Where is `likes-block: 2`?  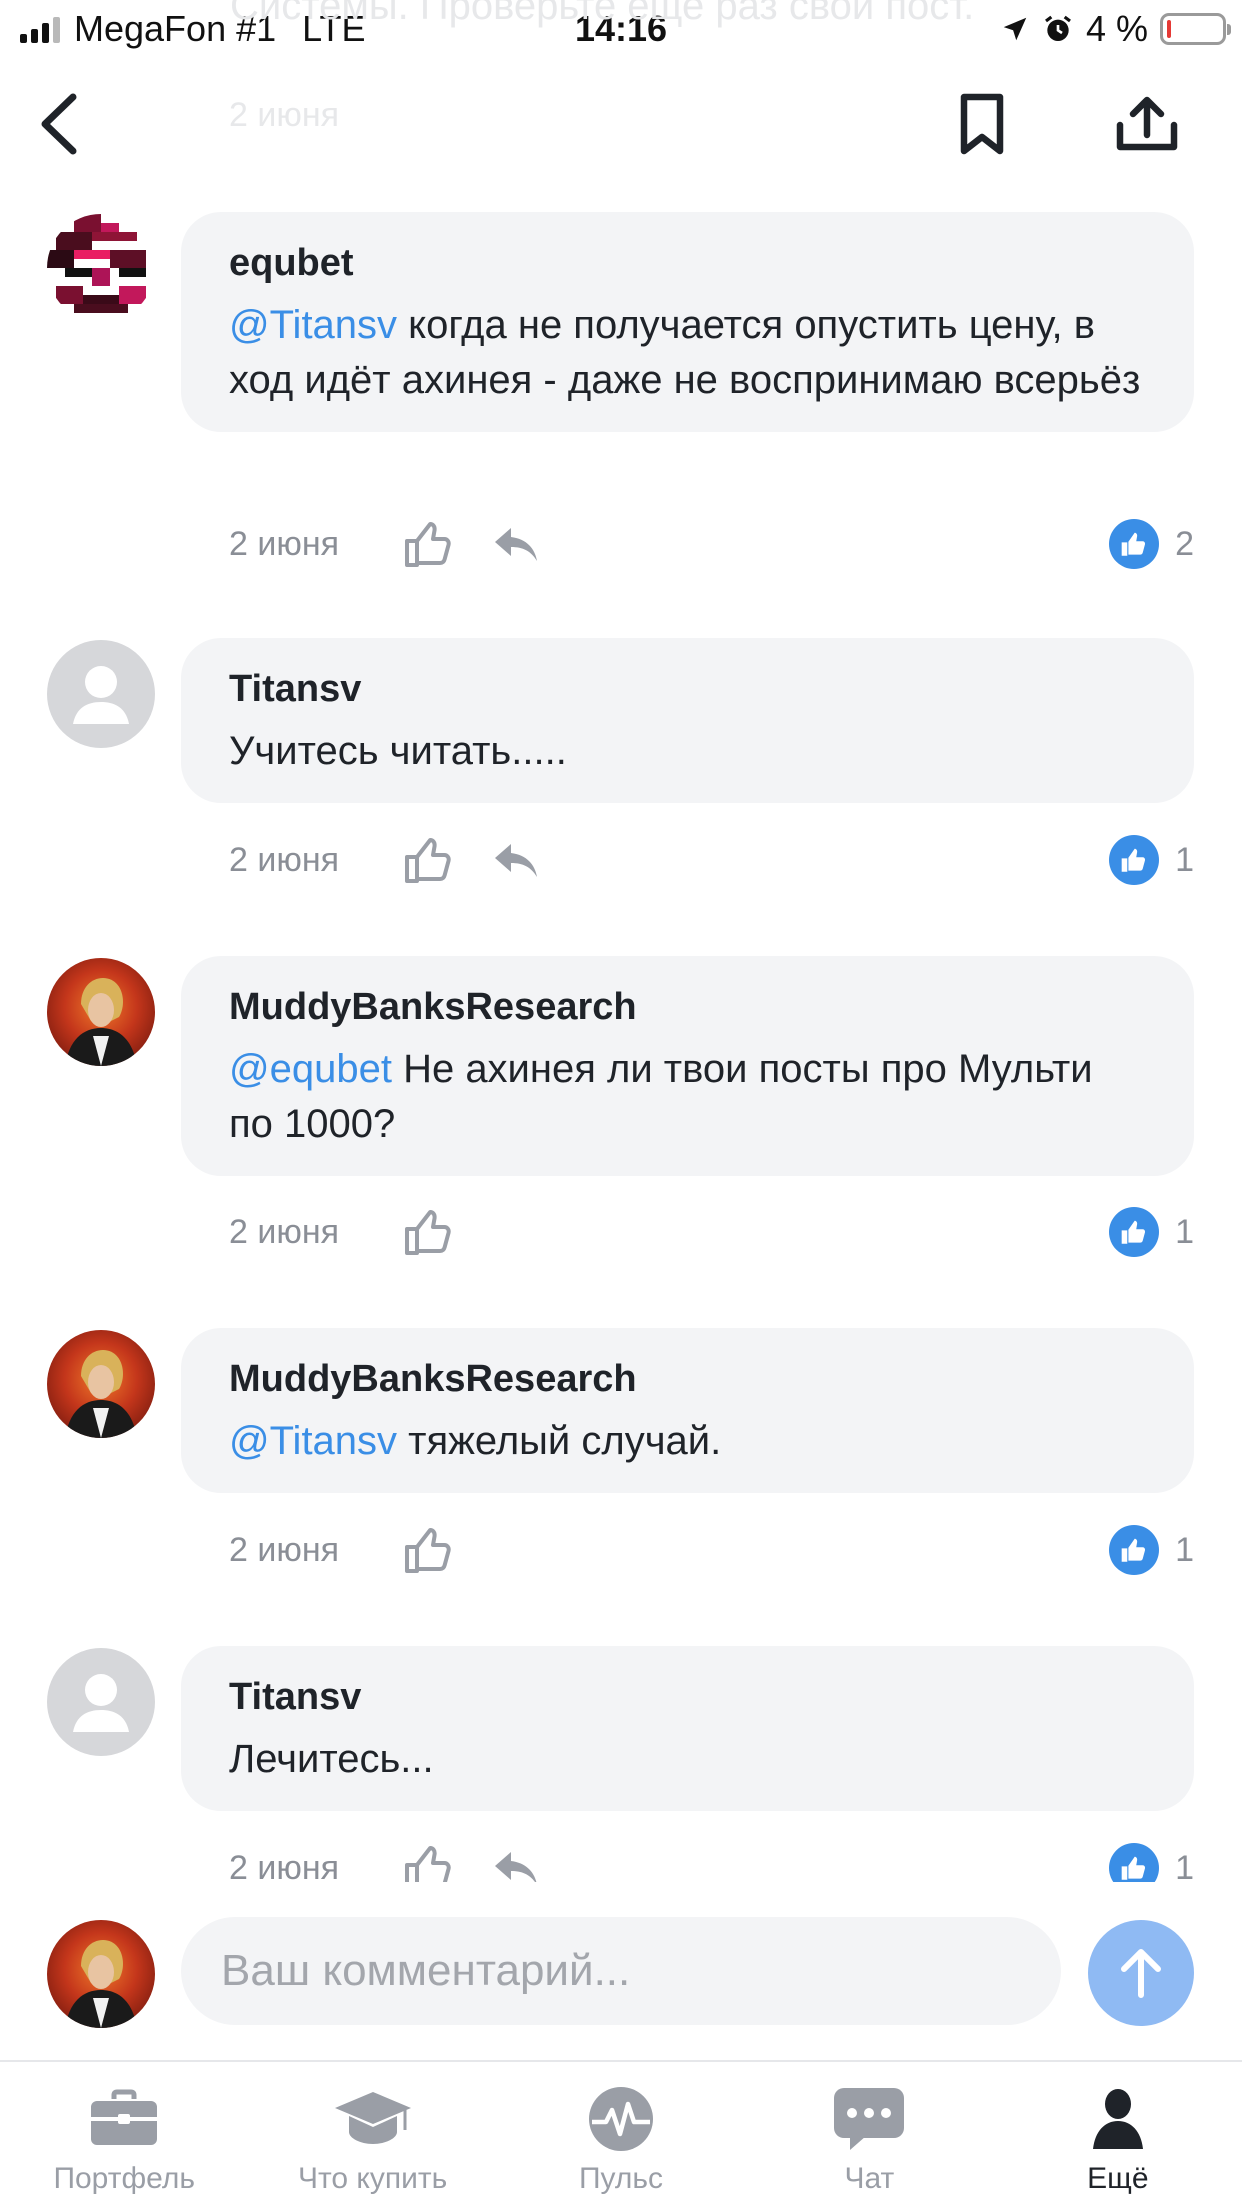 likes-block: 2 is located at coordinates (1151, 544).